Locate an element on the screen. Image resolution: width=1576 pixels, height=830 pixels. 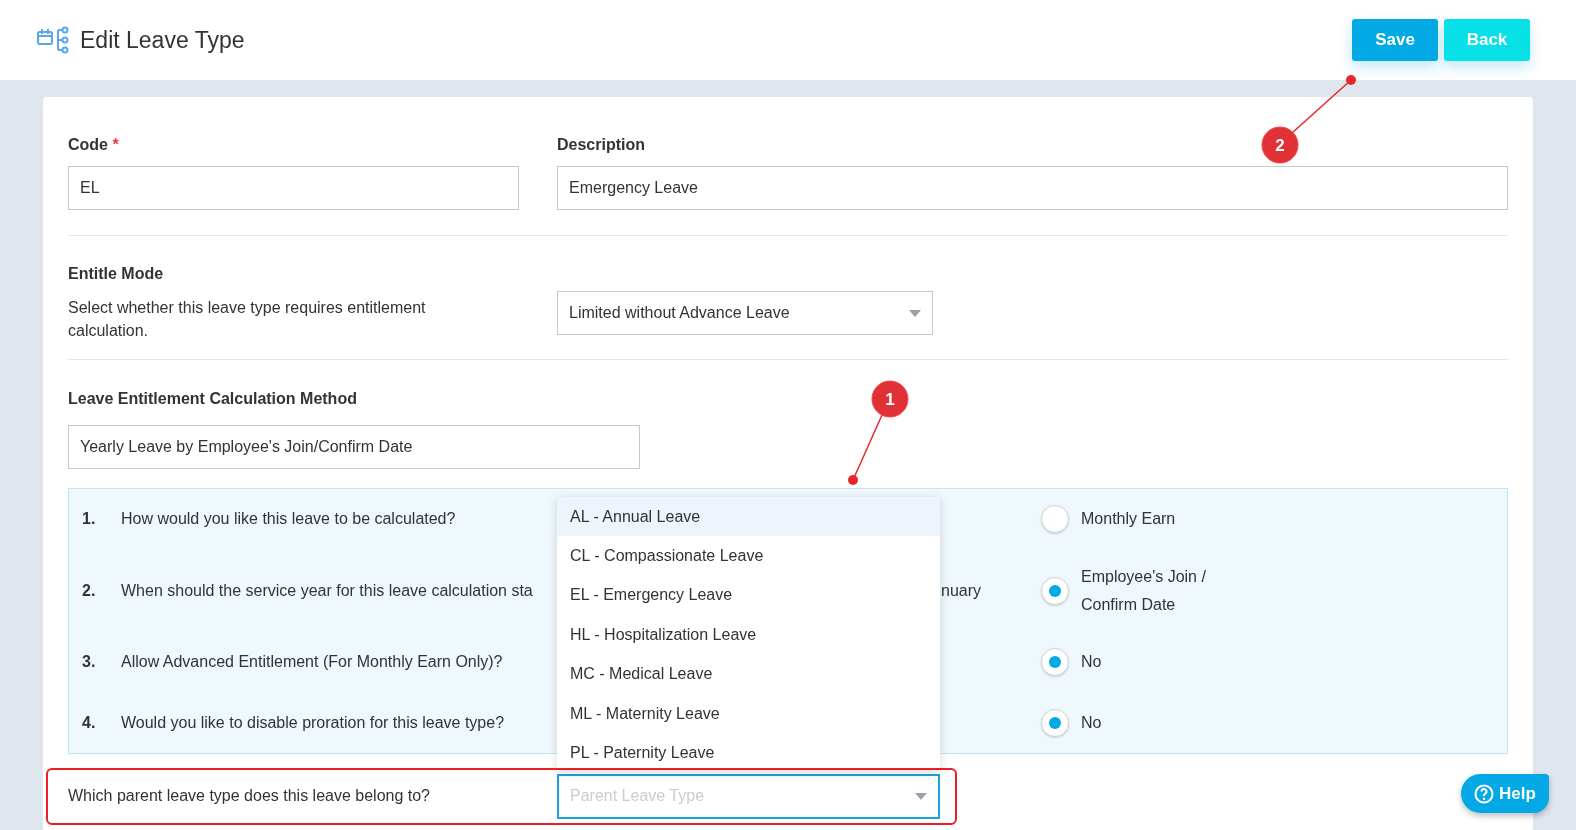
dropdown-option: PL - Paternity Leave is located at coordinates (748, 751).